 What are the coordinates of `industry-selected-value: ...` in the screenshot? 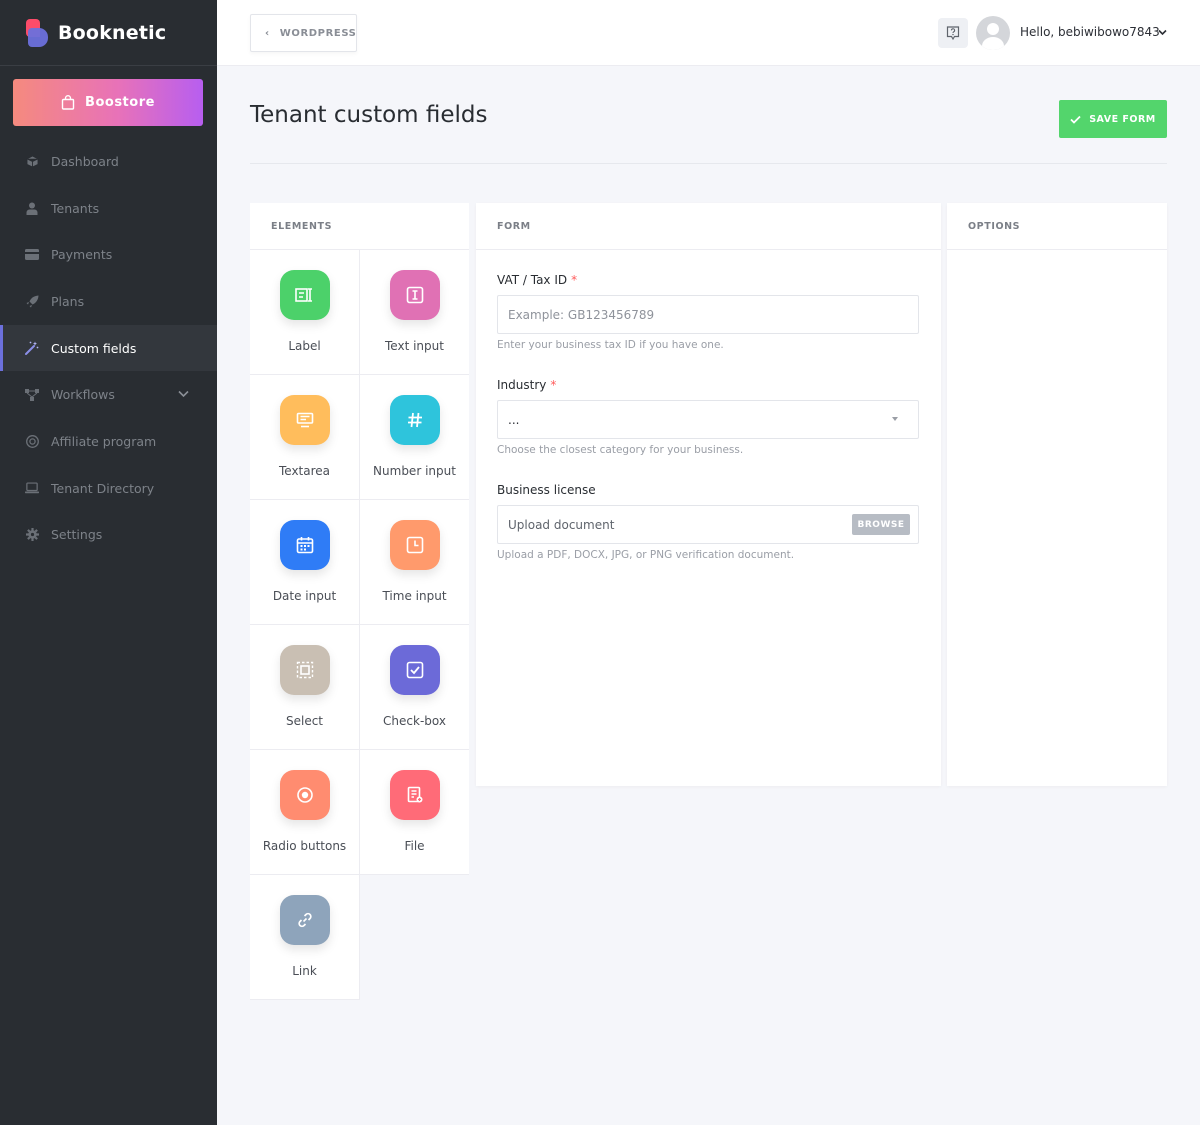 It's located at (514, 419).